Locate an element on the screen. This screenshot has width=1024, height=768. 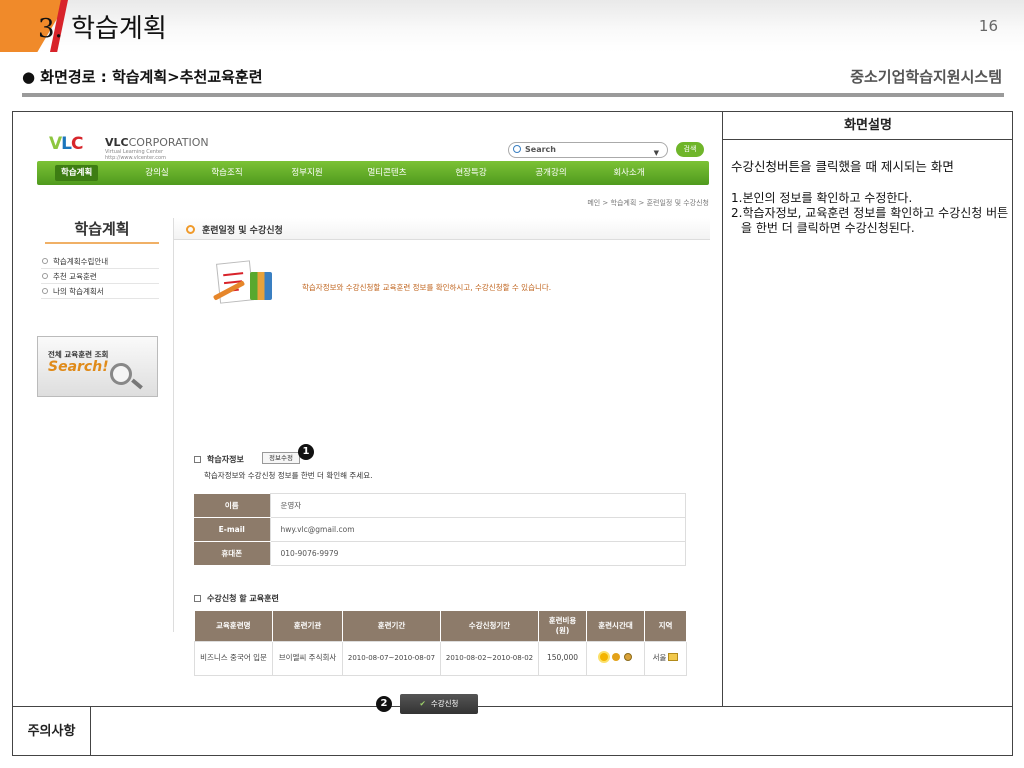
description-header: 화면설명 is located at coordinates (868, 126).